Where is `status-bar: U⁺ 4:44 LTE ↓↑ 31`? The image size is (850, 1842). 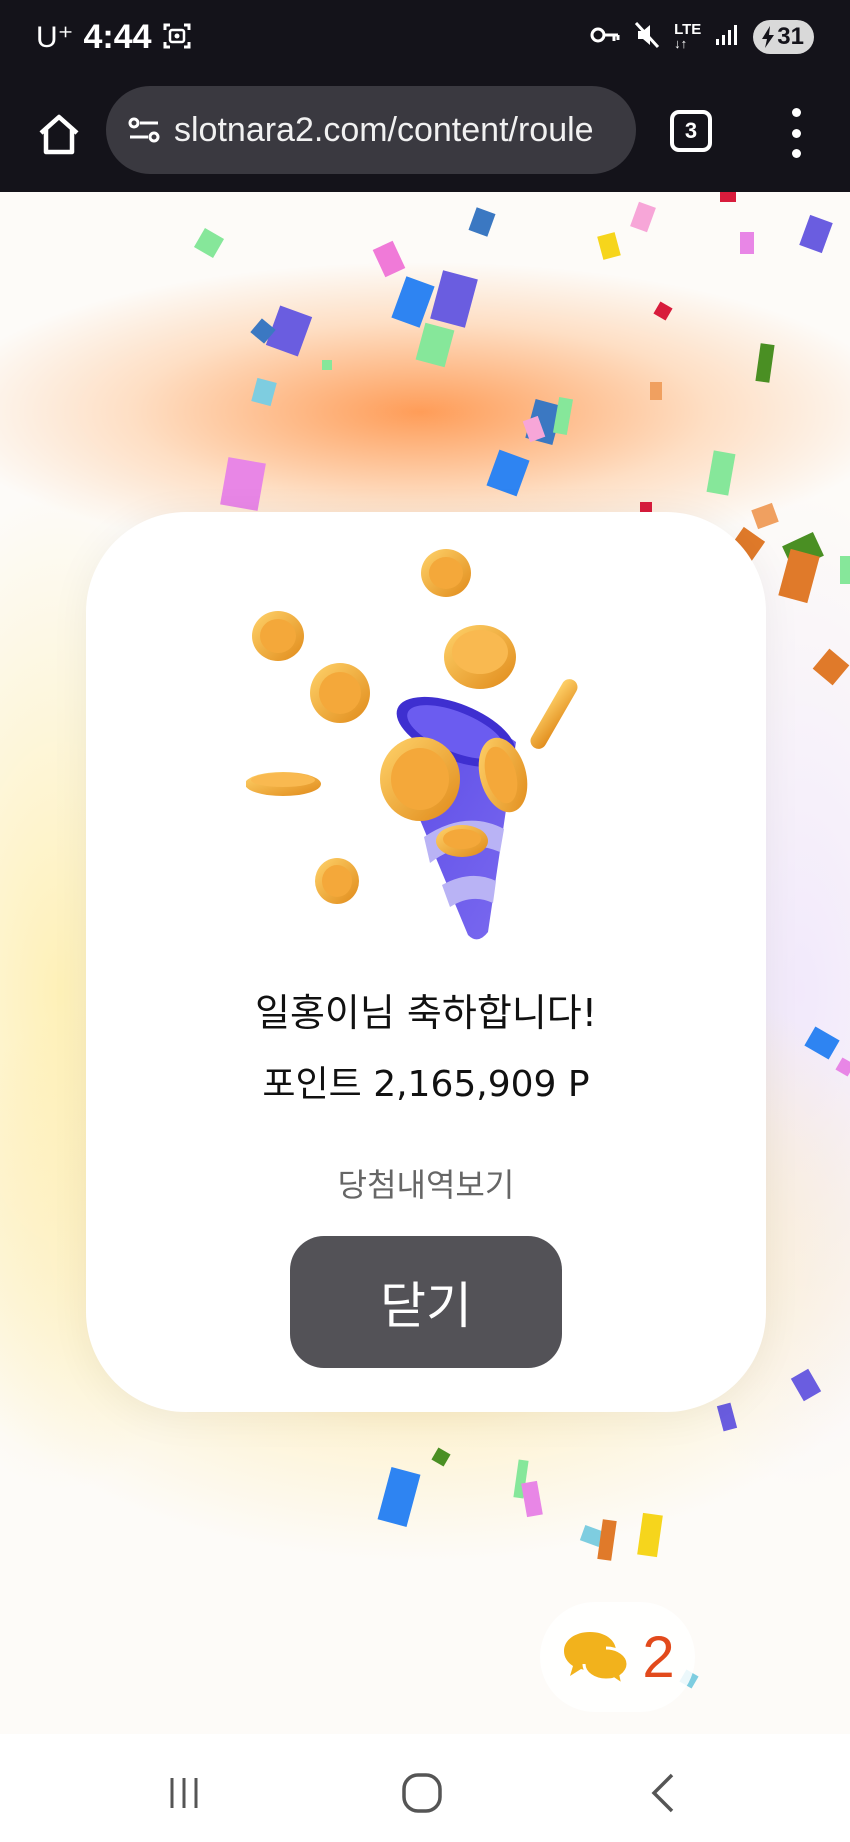 status-bar: U⁺ 4:44 LTE ↓↑ 31 is located at coordinates (425, 40).